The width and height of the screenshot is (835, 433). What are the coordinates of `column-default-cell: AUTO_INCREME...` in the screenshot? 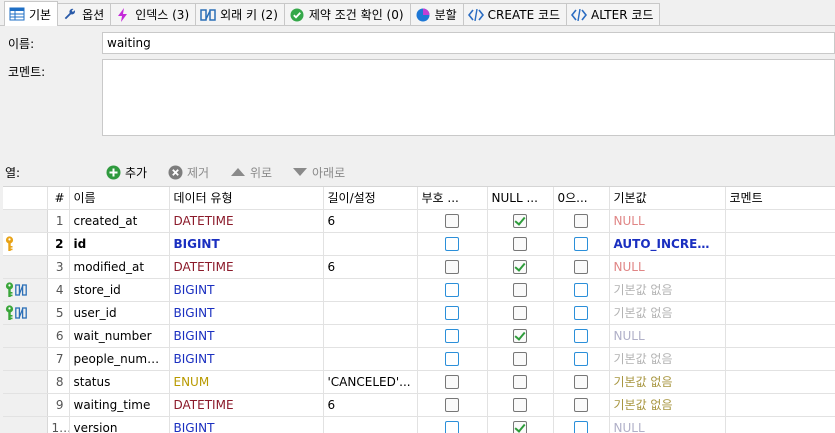 It's located at (667, 244).